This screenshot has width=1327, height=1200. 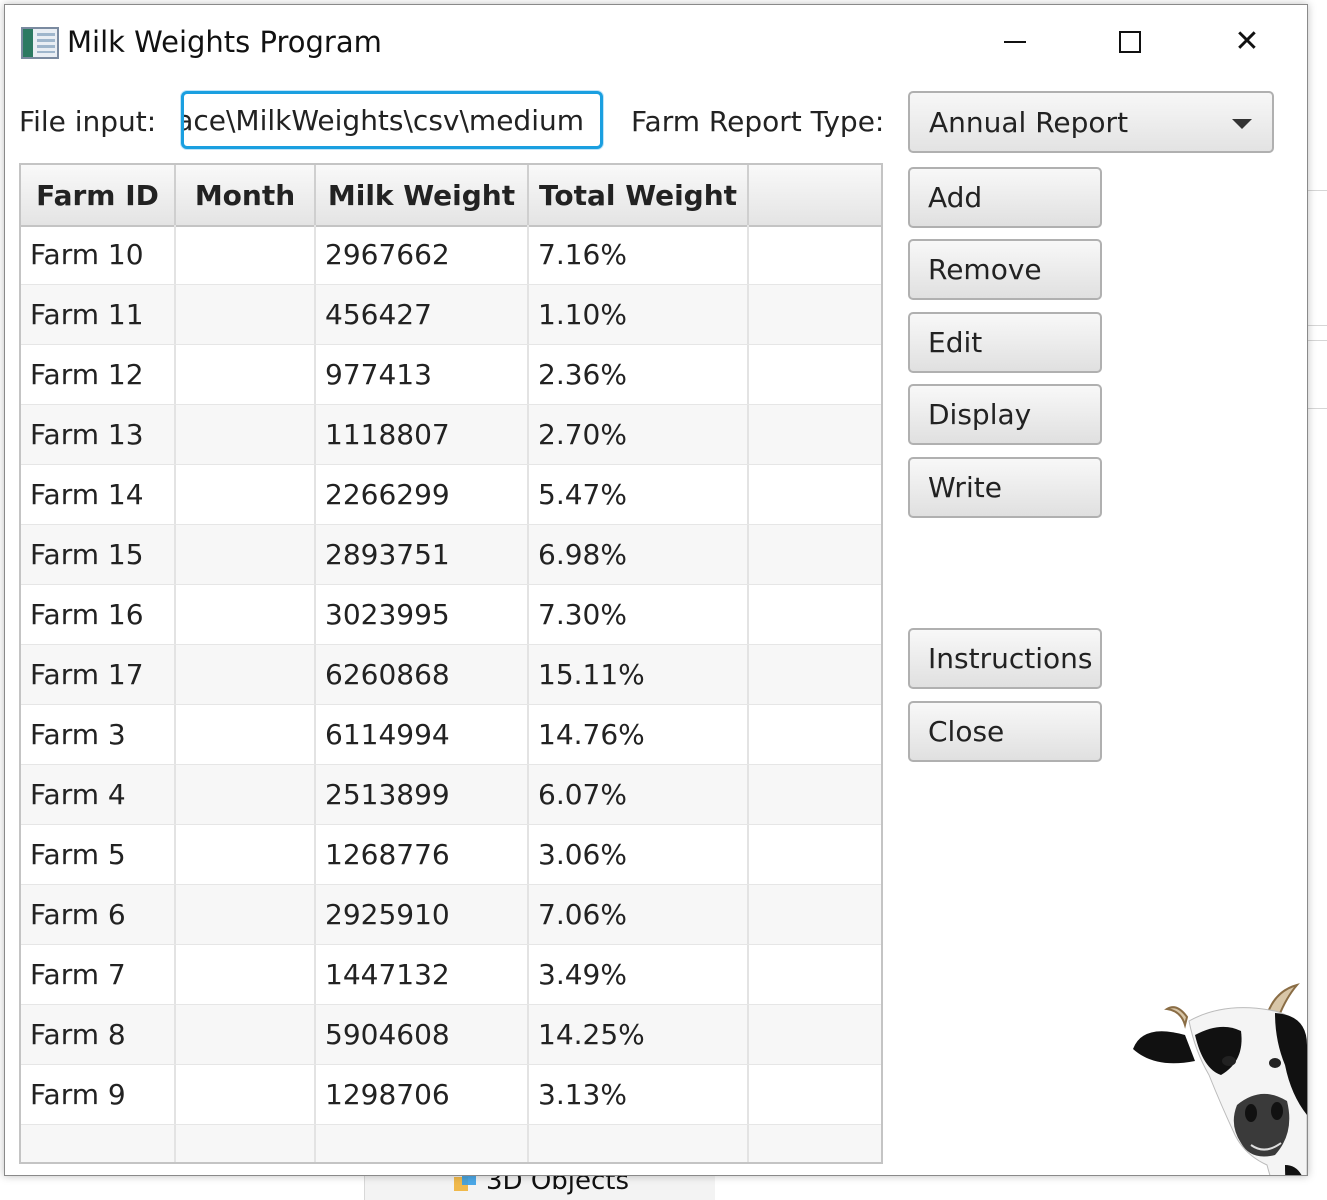 What do you see at coordinates (639, 974) in the screenshot?
I see `cell-total-weight: 3.49%` at bounding box center [639, 974].